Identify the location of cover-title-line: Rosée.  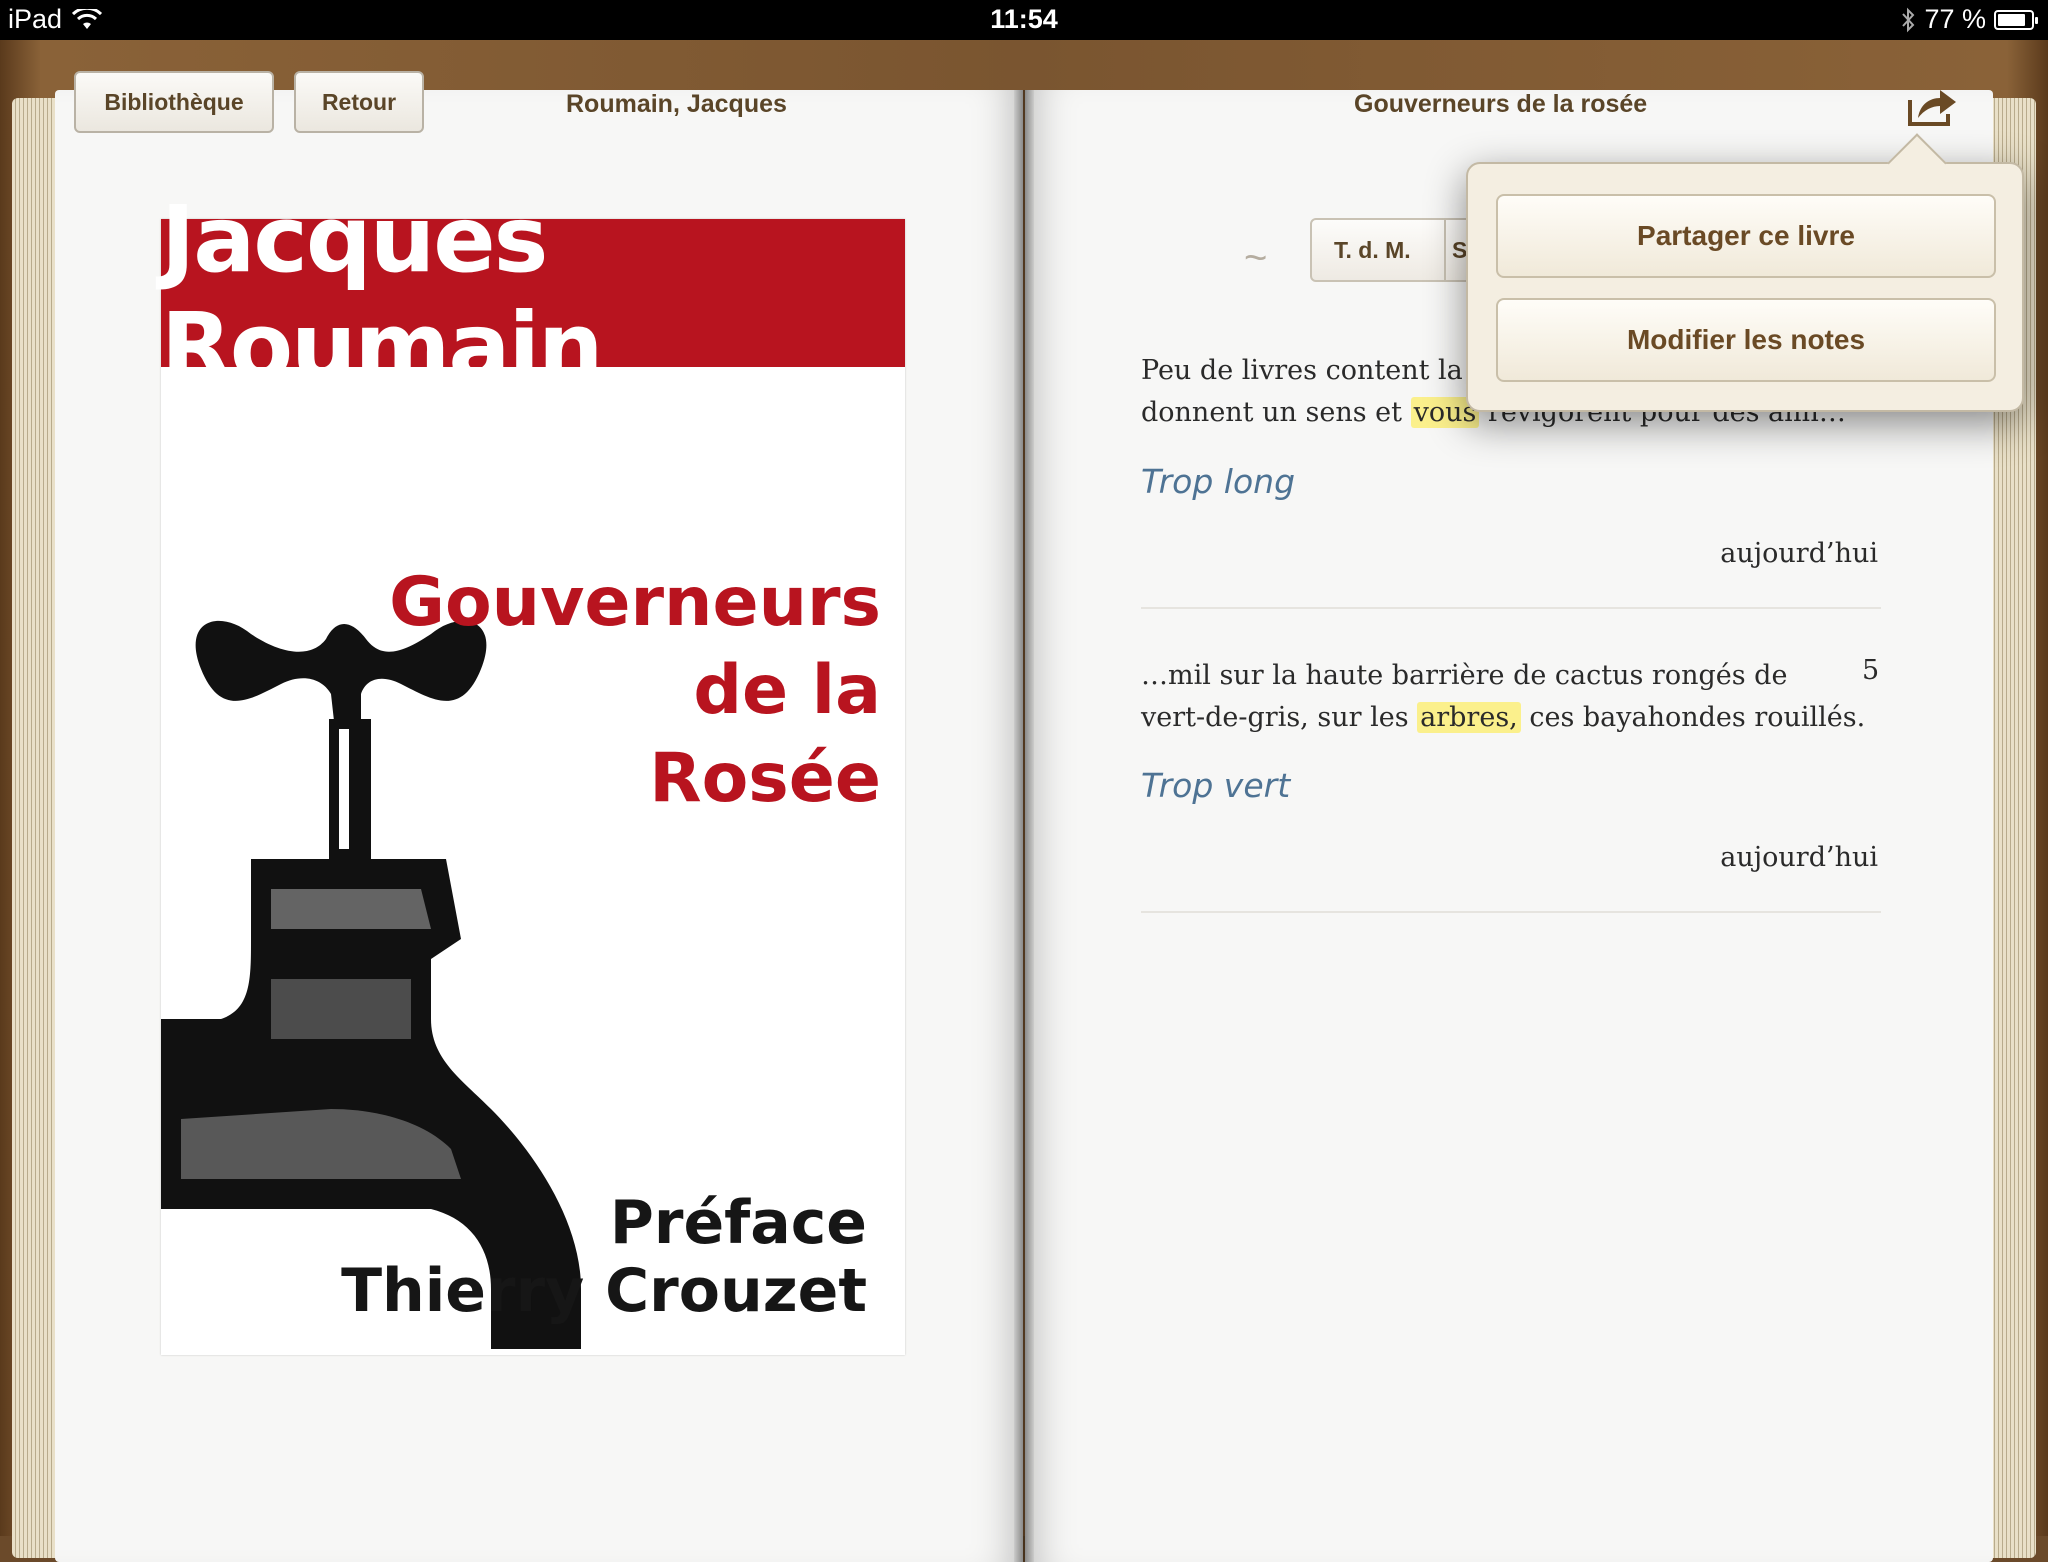
(765, 778).